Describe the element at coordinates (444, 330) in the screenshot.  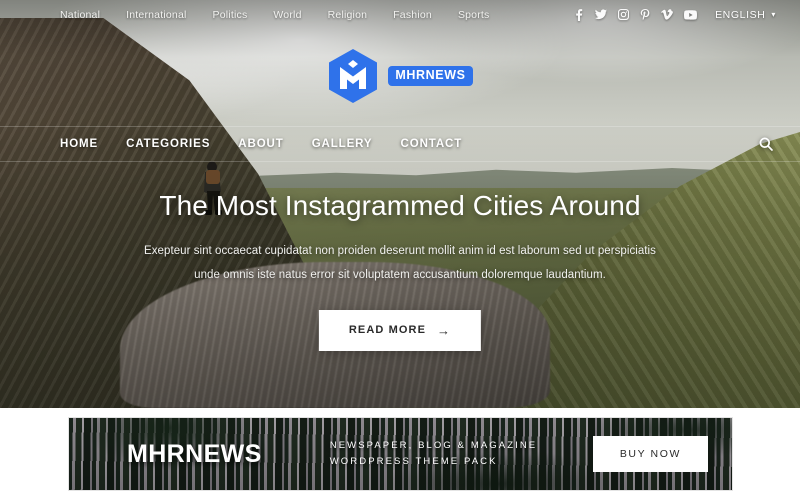
I see `arrow-right-icon: →` at that location.